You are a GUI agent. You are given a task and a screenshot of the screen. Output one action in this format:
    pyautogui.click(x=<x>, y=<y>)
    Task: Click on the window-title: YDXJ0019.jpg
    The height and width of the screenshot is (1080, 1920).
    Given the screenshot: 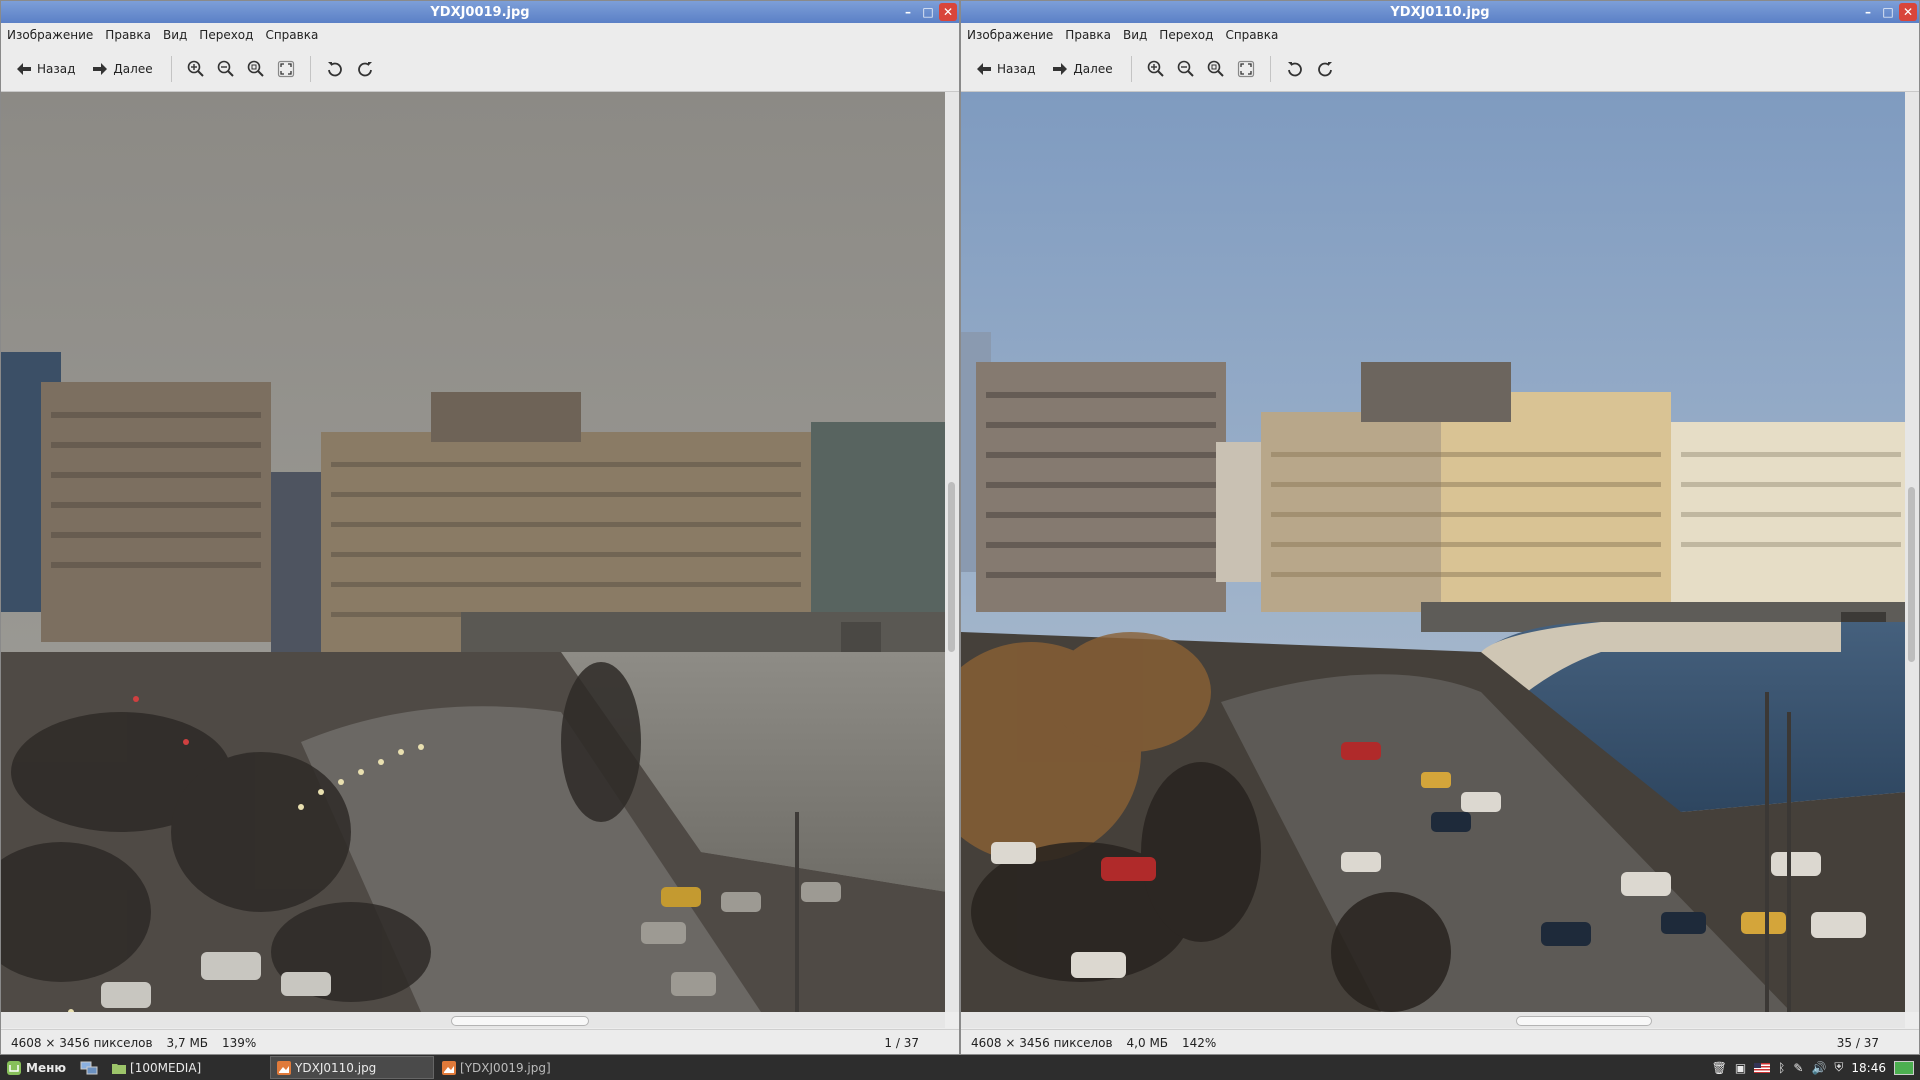 What is the action you would take?
    pyautogui.click(x=480, y=12)
    